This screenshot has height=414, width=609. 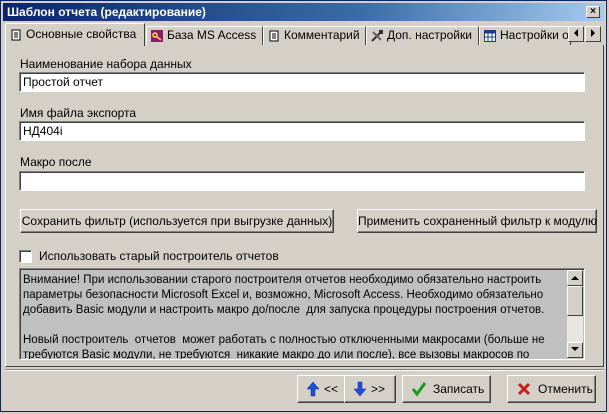 I want to click on tools-icon, so click(x=377, y=36).